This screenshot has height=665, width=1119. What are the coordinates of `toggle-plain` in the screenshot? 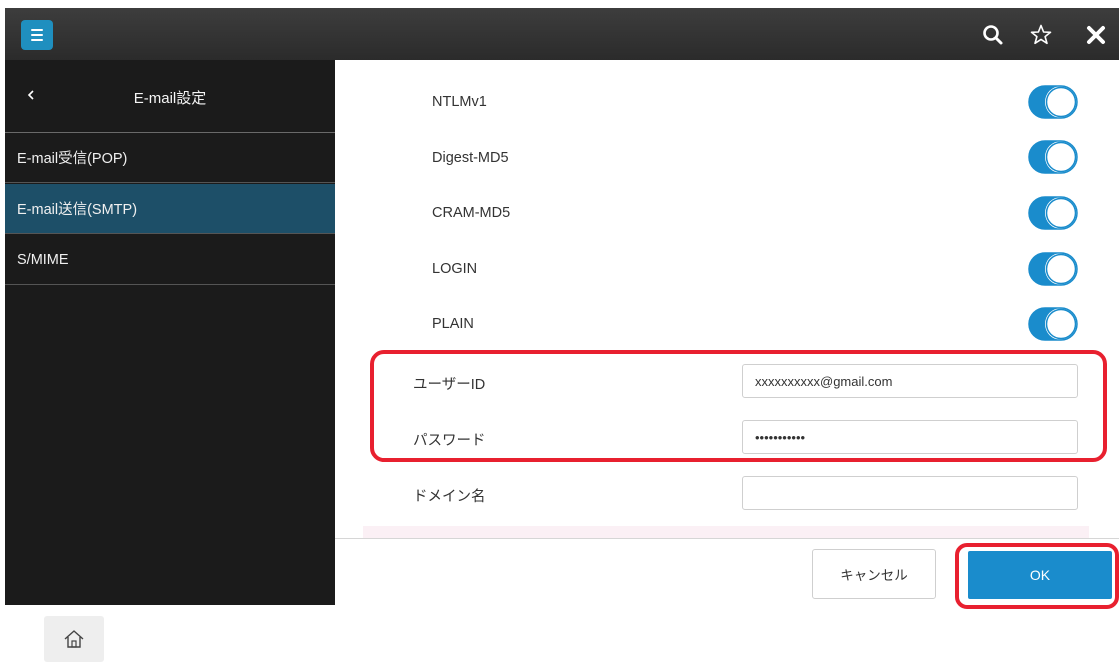 It's located at (1053, 324).